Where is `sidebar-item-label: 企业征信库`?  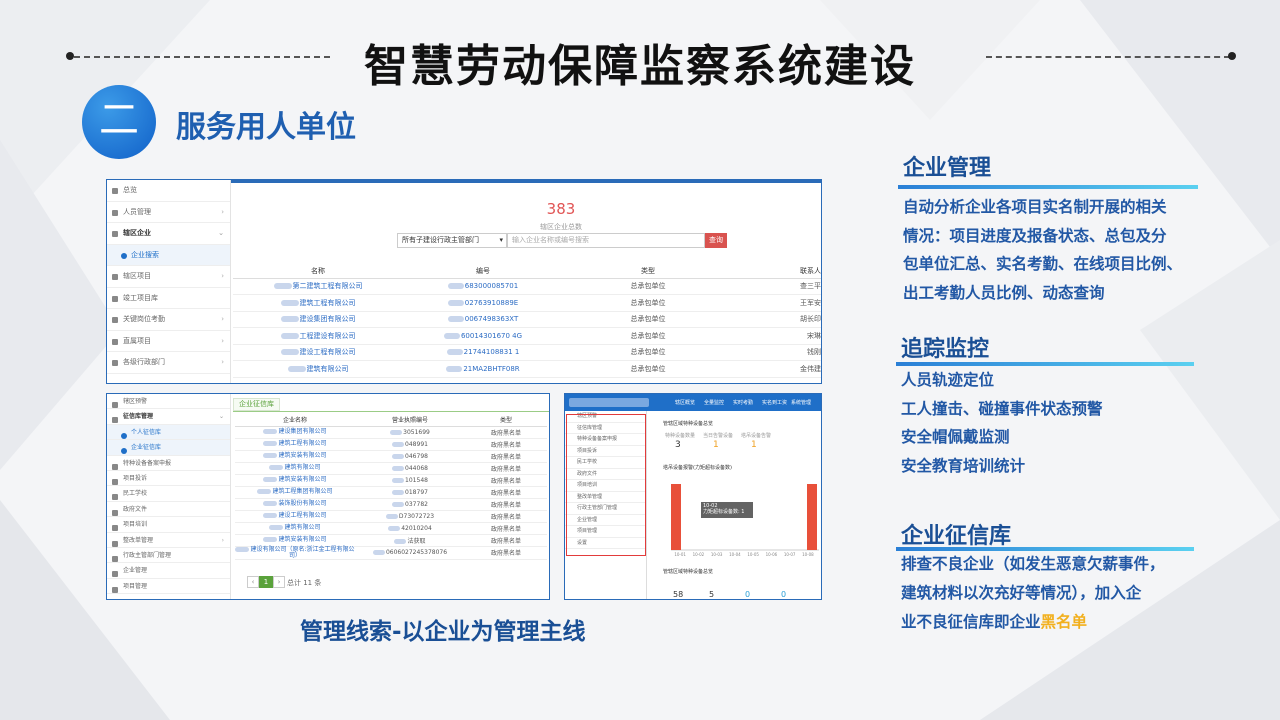 sidebar-item-label: 企业征信库 is located at coordinates (146, 448).